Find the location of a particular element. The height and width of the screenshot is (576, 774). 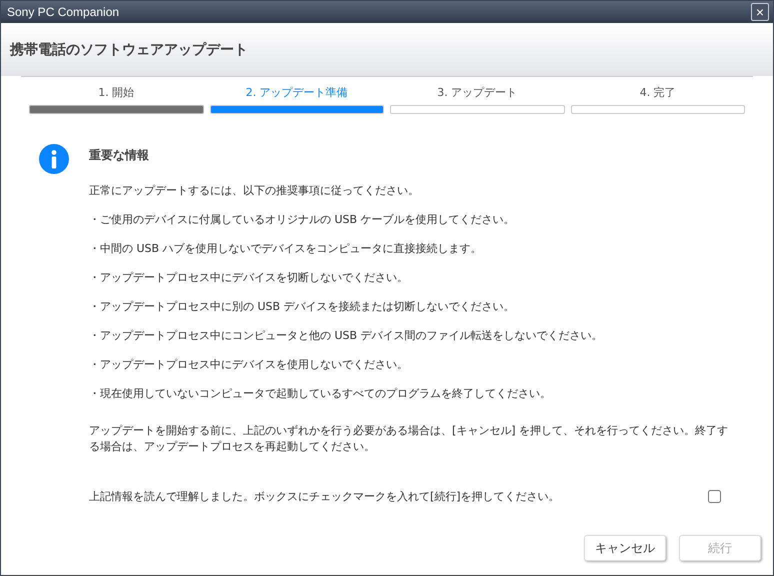

step-label: 1. 開始 is located at coordinates (116, 92).